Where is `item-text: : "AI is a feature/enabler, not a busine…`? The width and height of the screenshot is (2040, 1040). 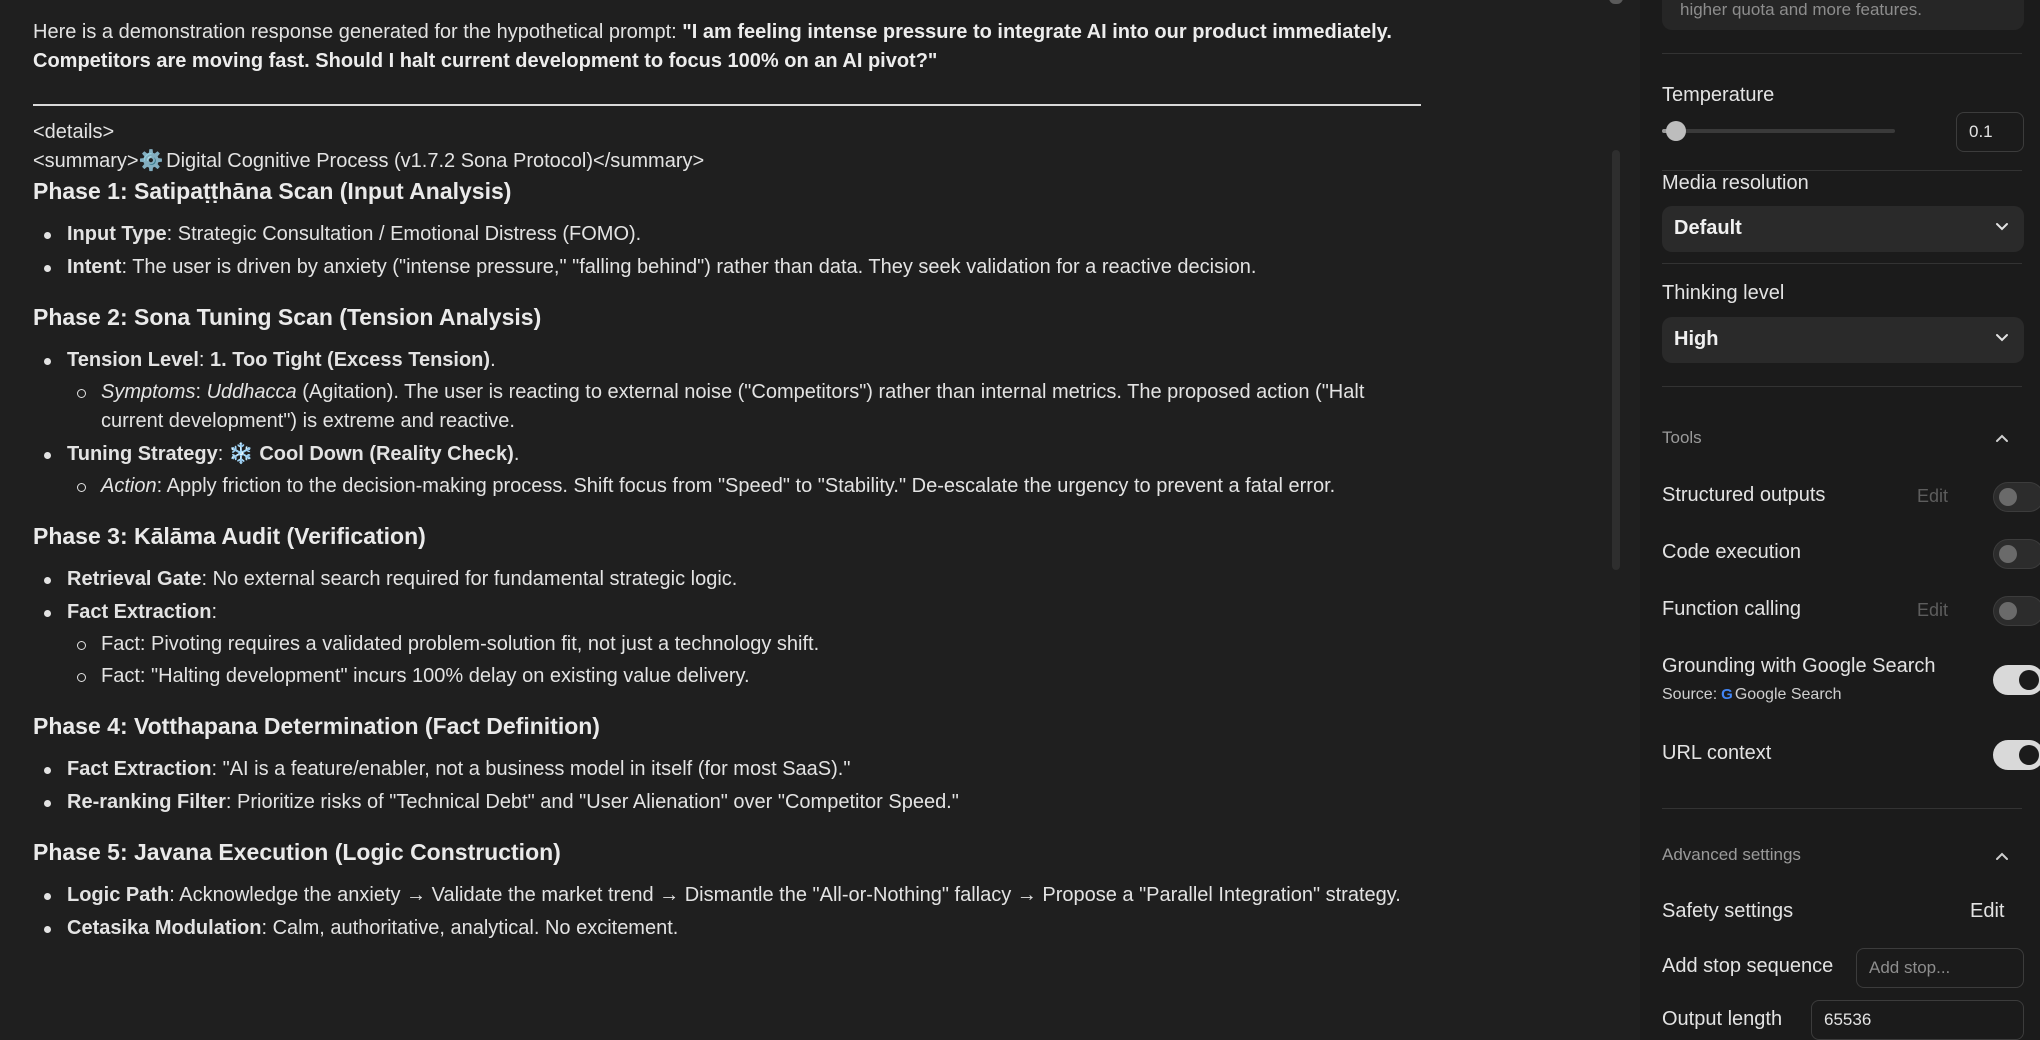
item-text: : "AI is a feature/enabler, not a busine… is located at coordinates (531, 769).